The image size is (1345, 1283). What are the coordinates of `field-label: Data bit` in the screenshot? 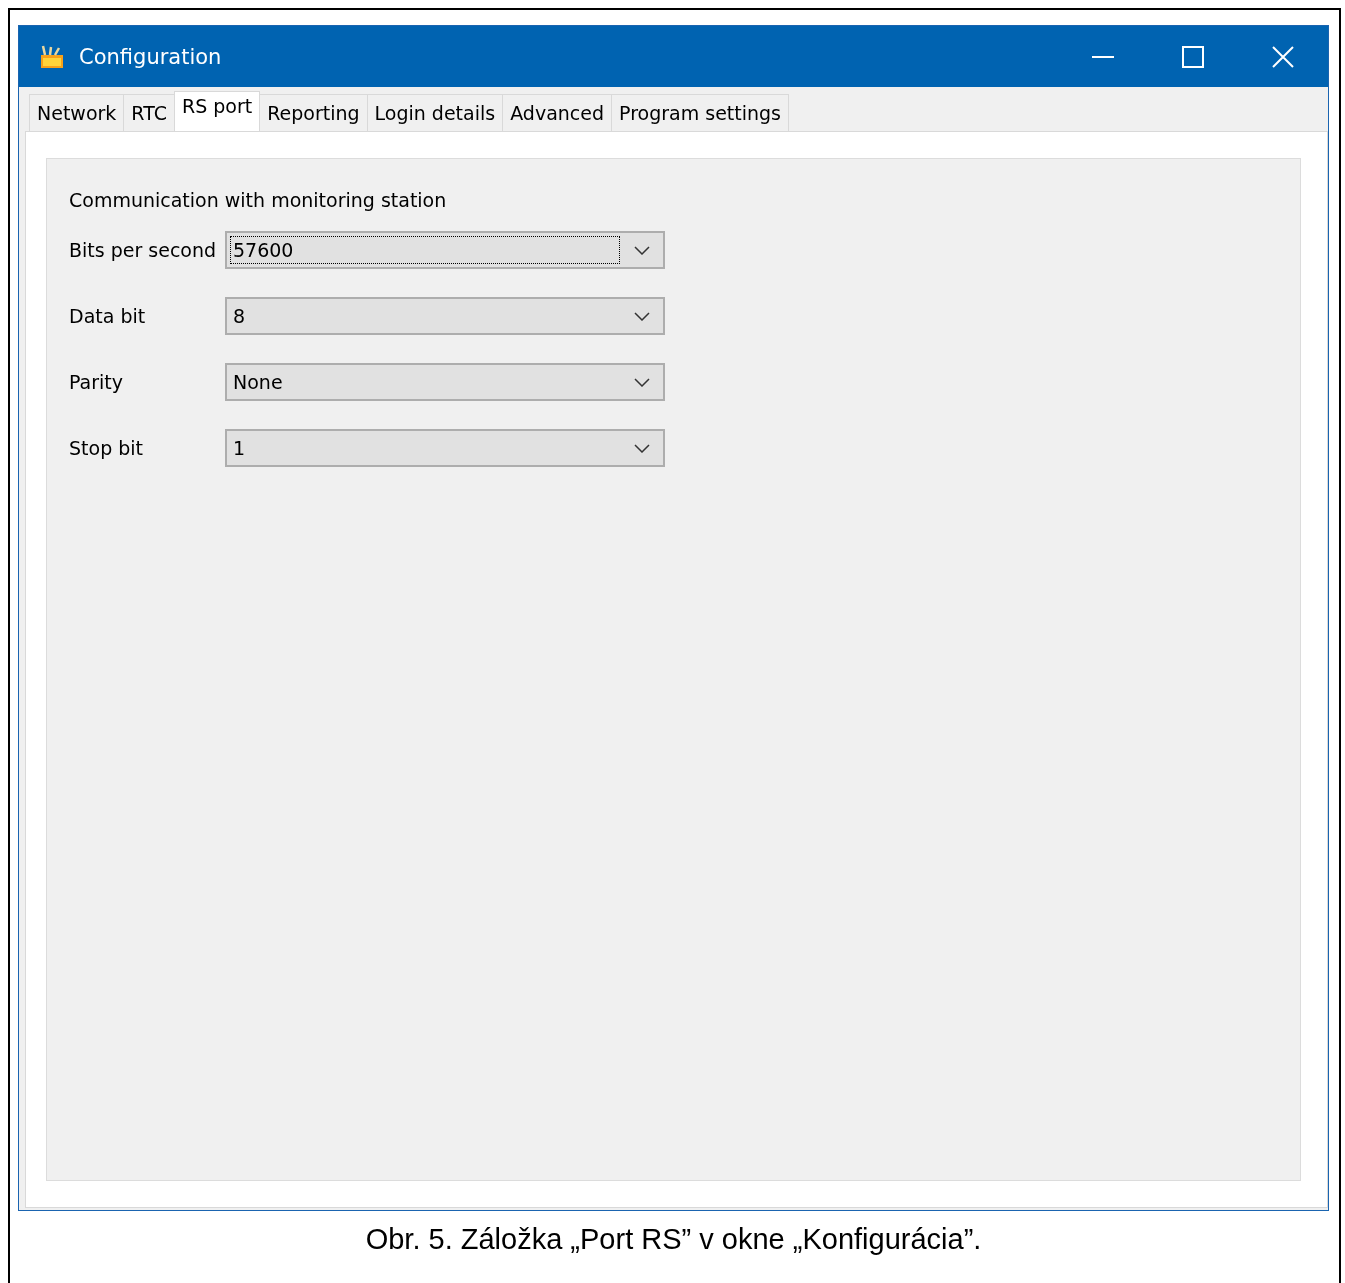 It's located at (108, 316).